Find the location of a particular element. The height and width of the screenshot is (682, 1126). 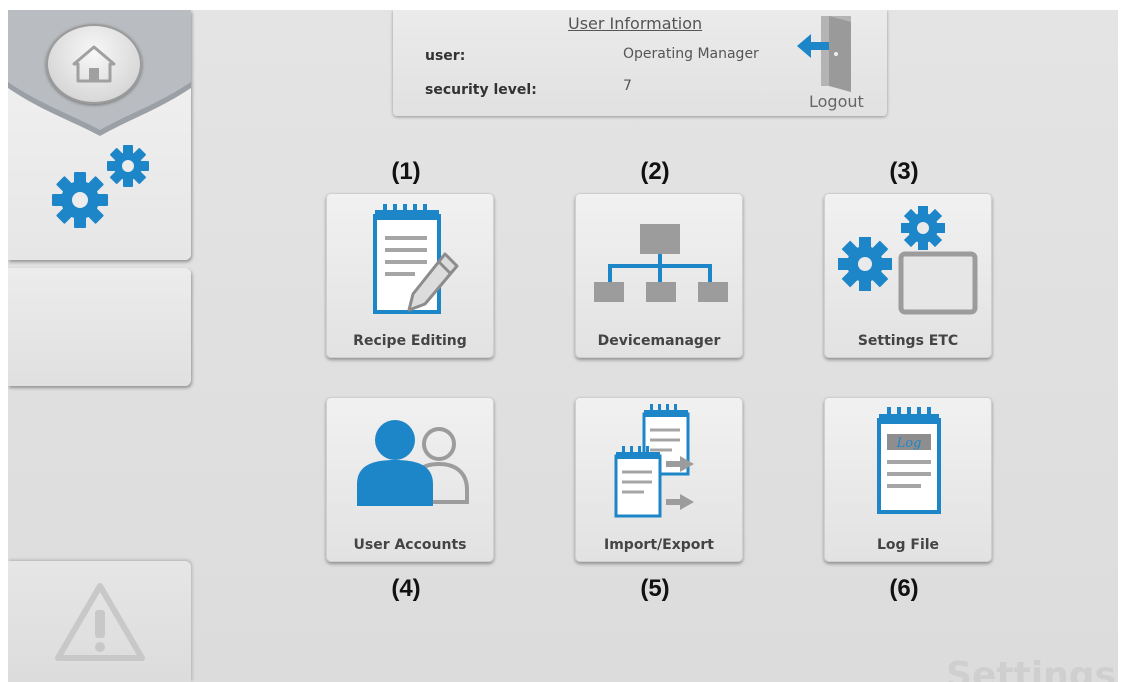

tile-number-4: (4) is located at coordinates (406, 588).